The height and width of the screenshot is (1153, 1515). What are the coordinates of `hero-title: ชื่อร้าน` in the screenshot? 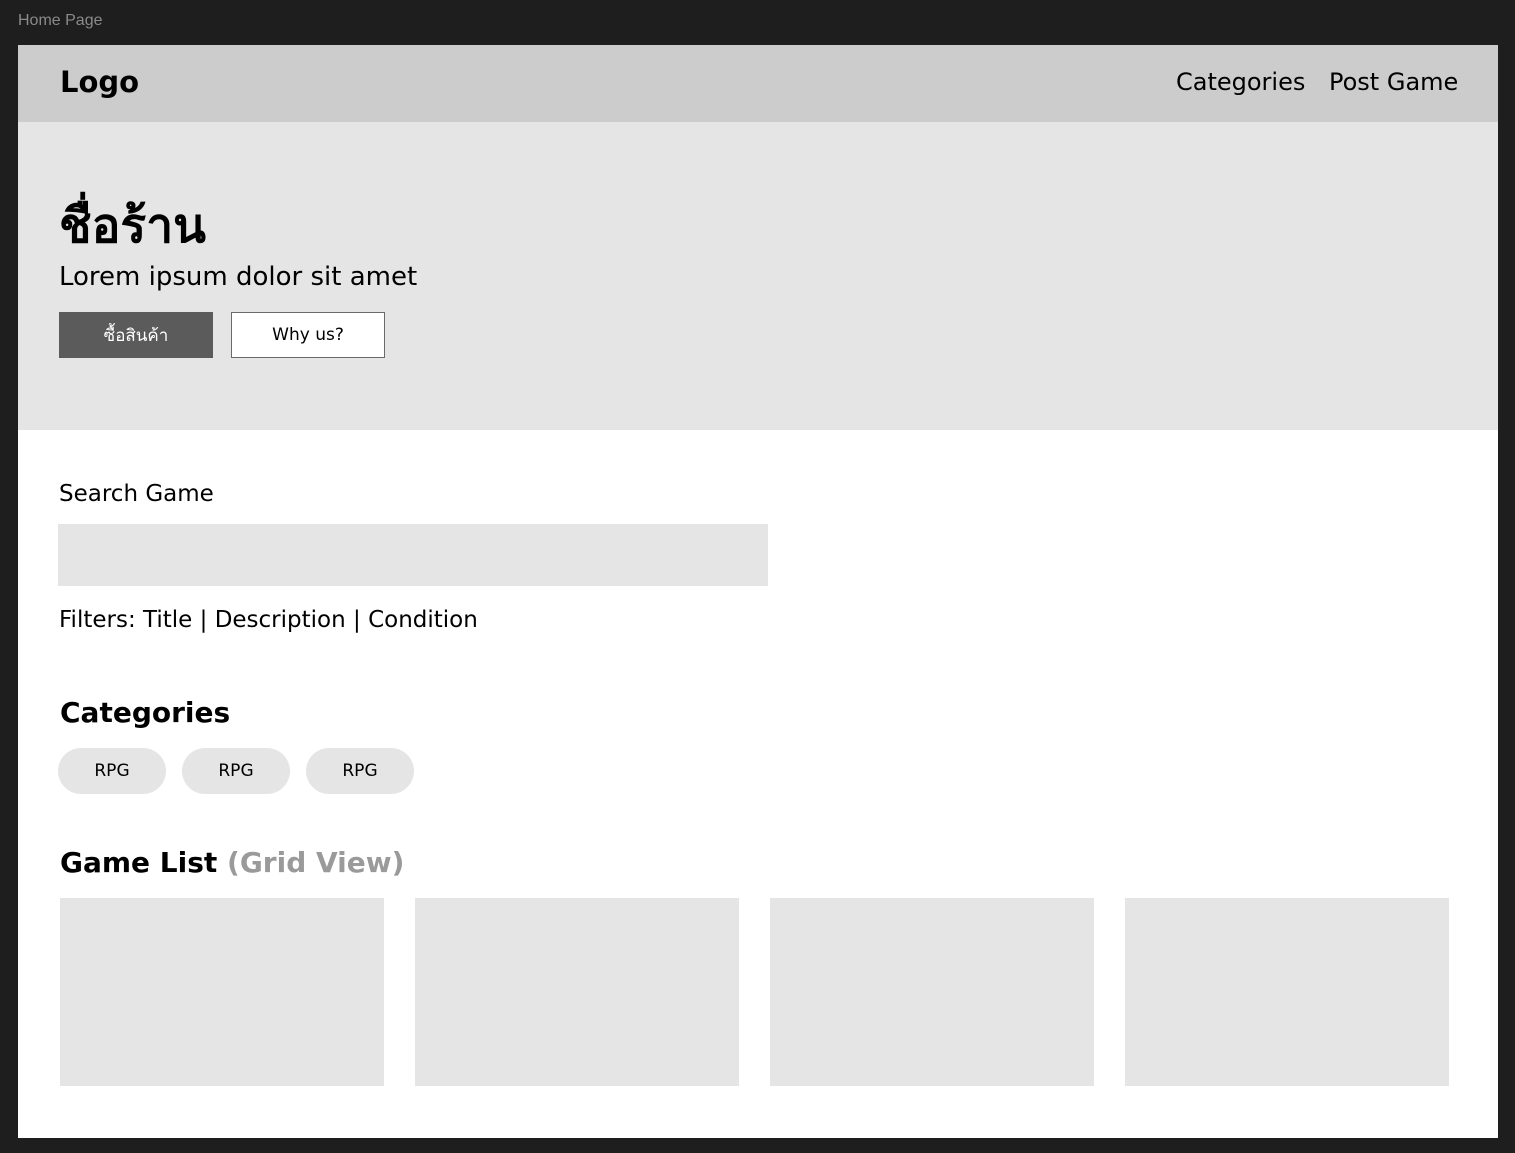 It's located at (132, 226).